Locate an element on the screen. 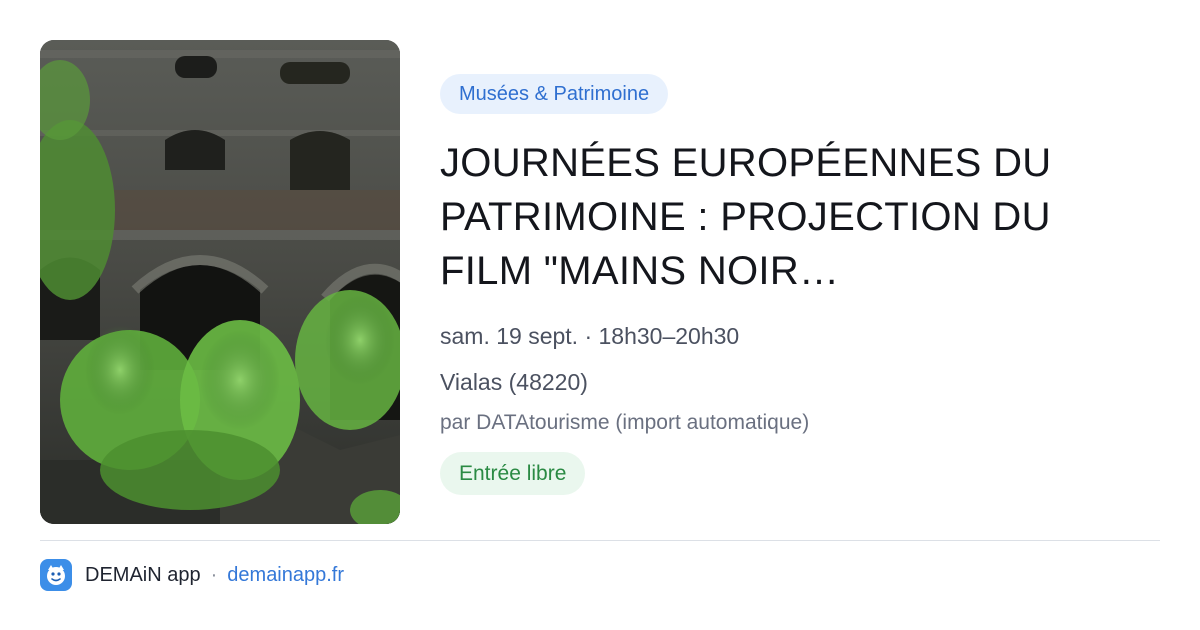  site-domain-link: demainapp.fr is located at coordinates (285, 575).